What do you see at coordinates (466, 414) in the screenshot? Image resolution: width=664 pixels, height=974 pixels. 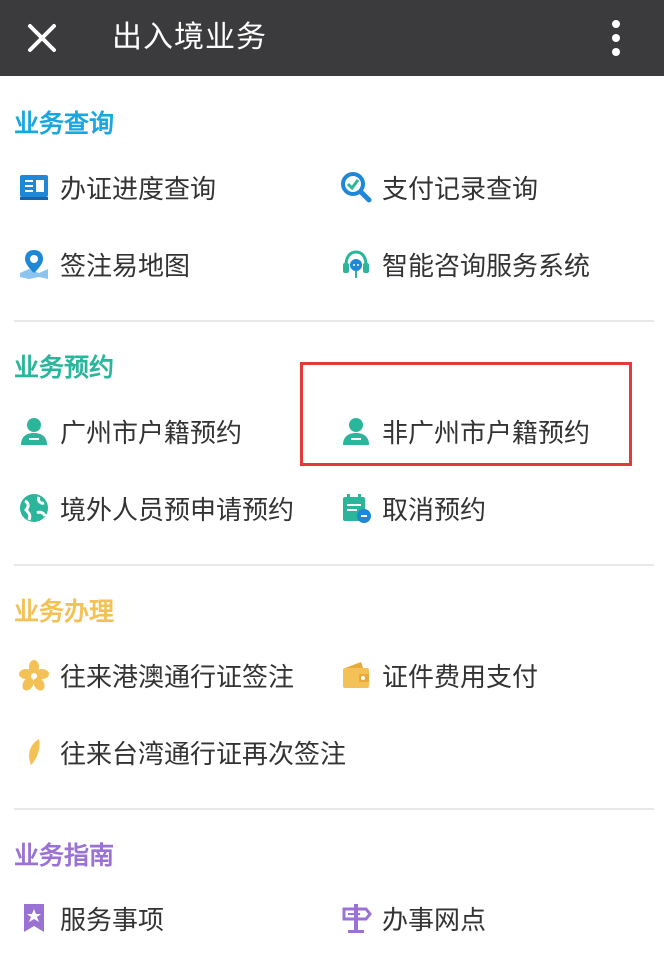 I see `highlight-box` at bounding box center [466, 414].